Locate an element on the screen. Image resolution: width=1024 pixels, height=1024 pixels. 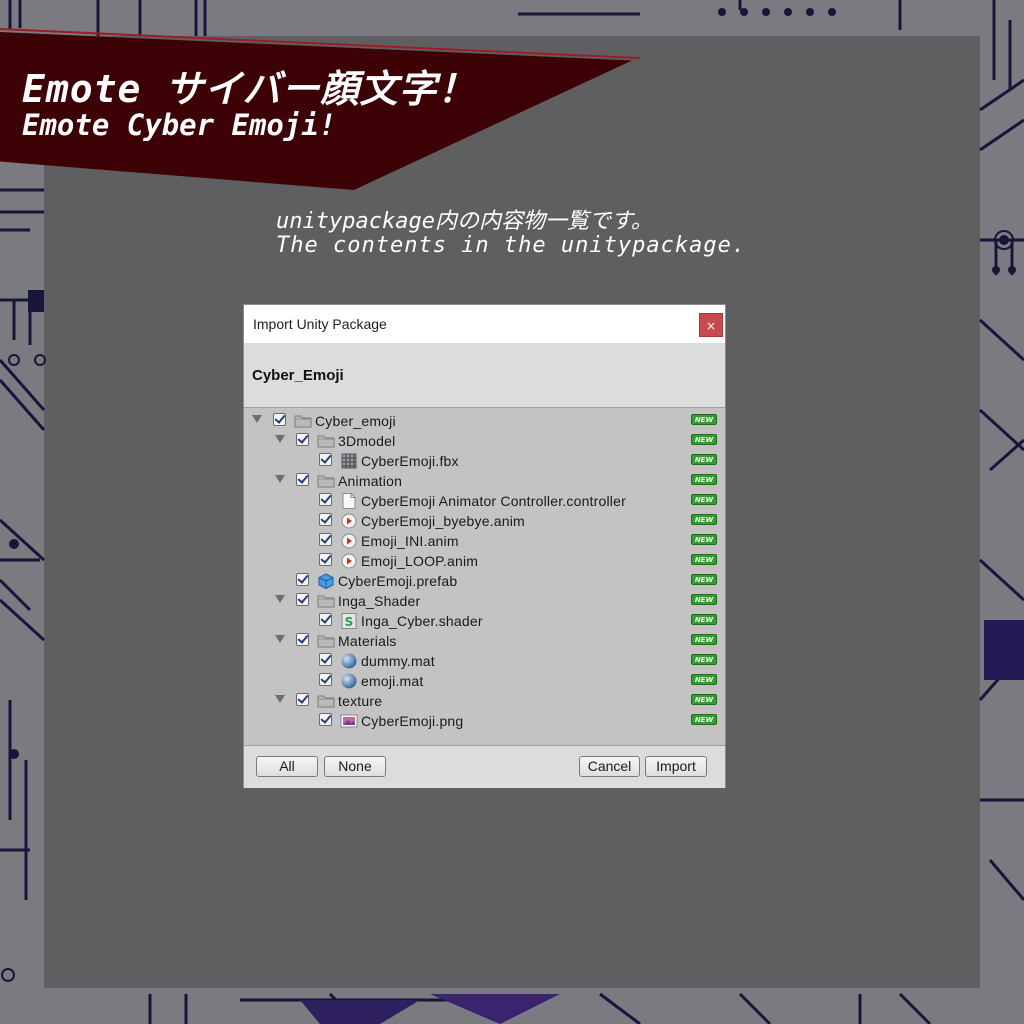
import-button: Import is located at coordinates (676, 766).